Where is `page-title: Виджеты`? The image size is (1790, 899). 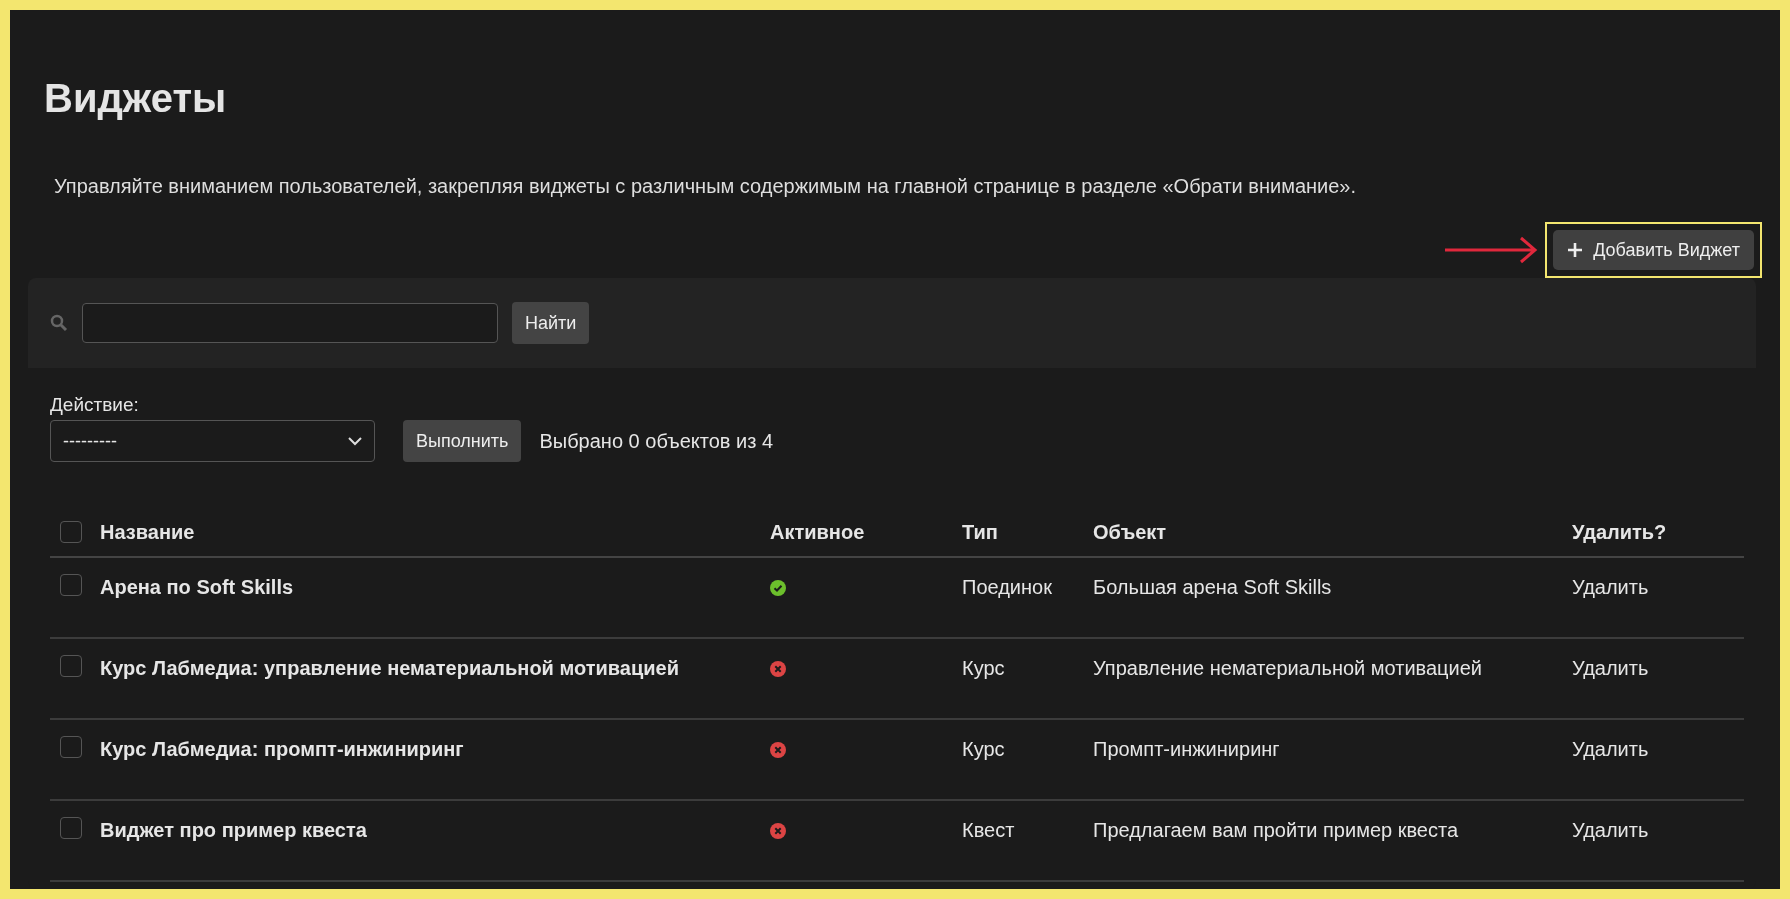
page-title: Виджеты is located at coordinates (136, 98).